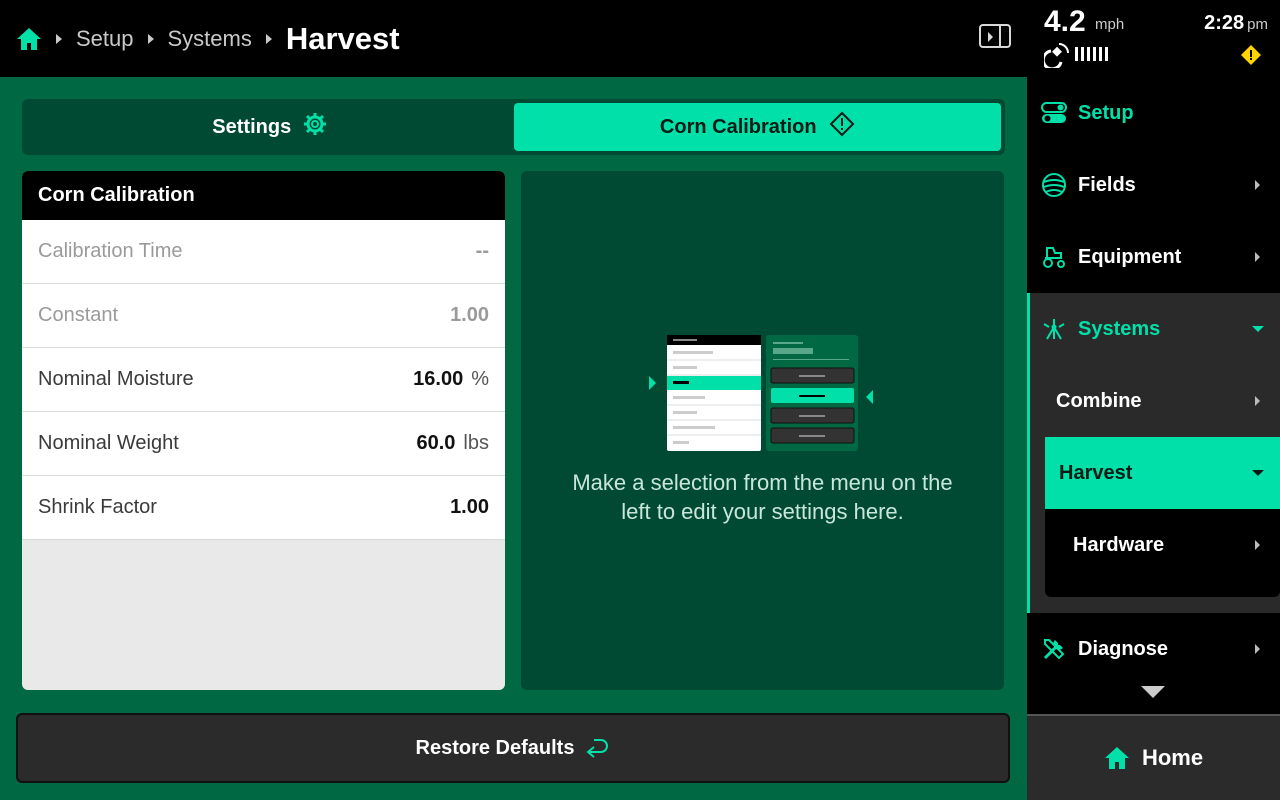 Image resolution: width=1280 pixels, height=800 pixels. I want to click on speed-unit: mph, so click(1110, 24).